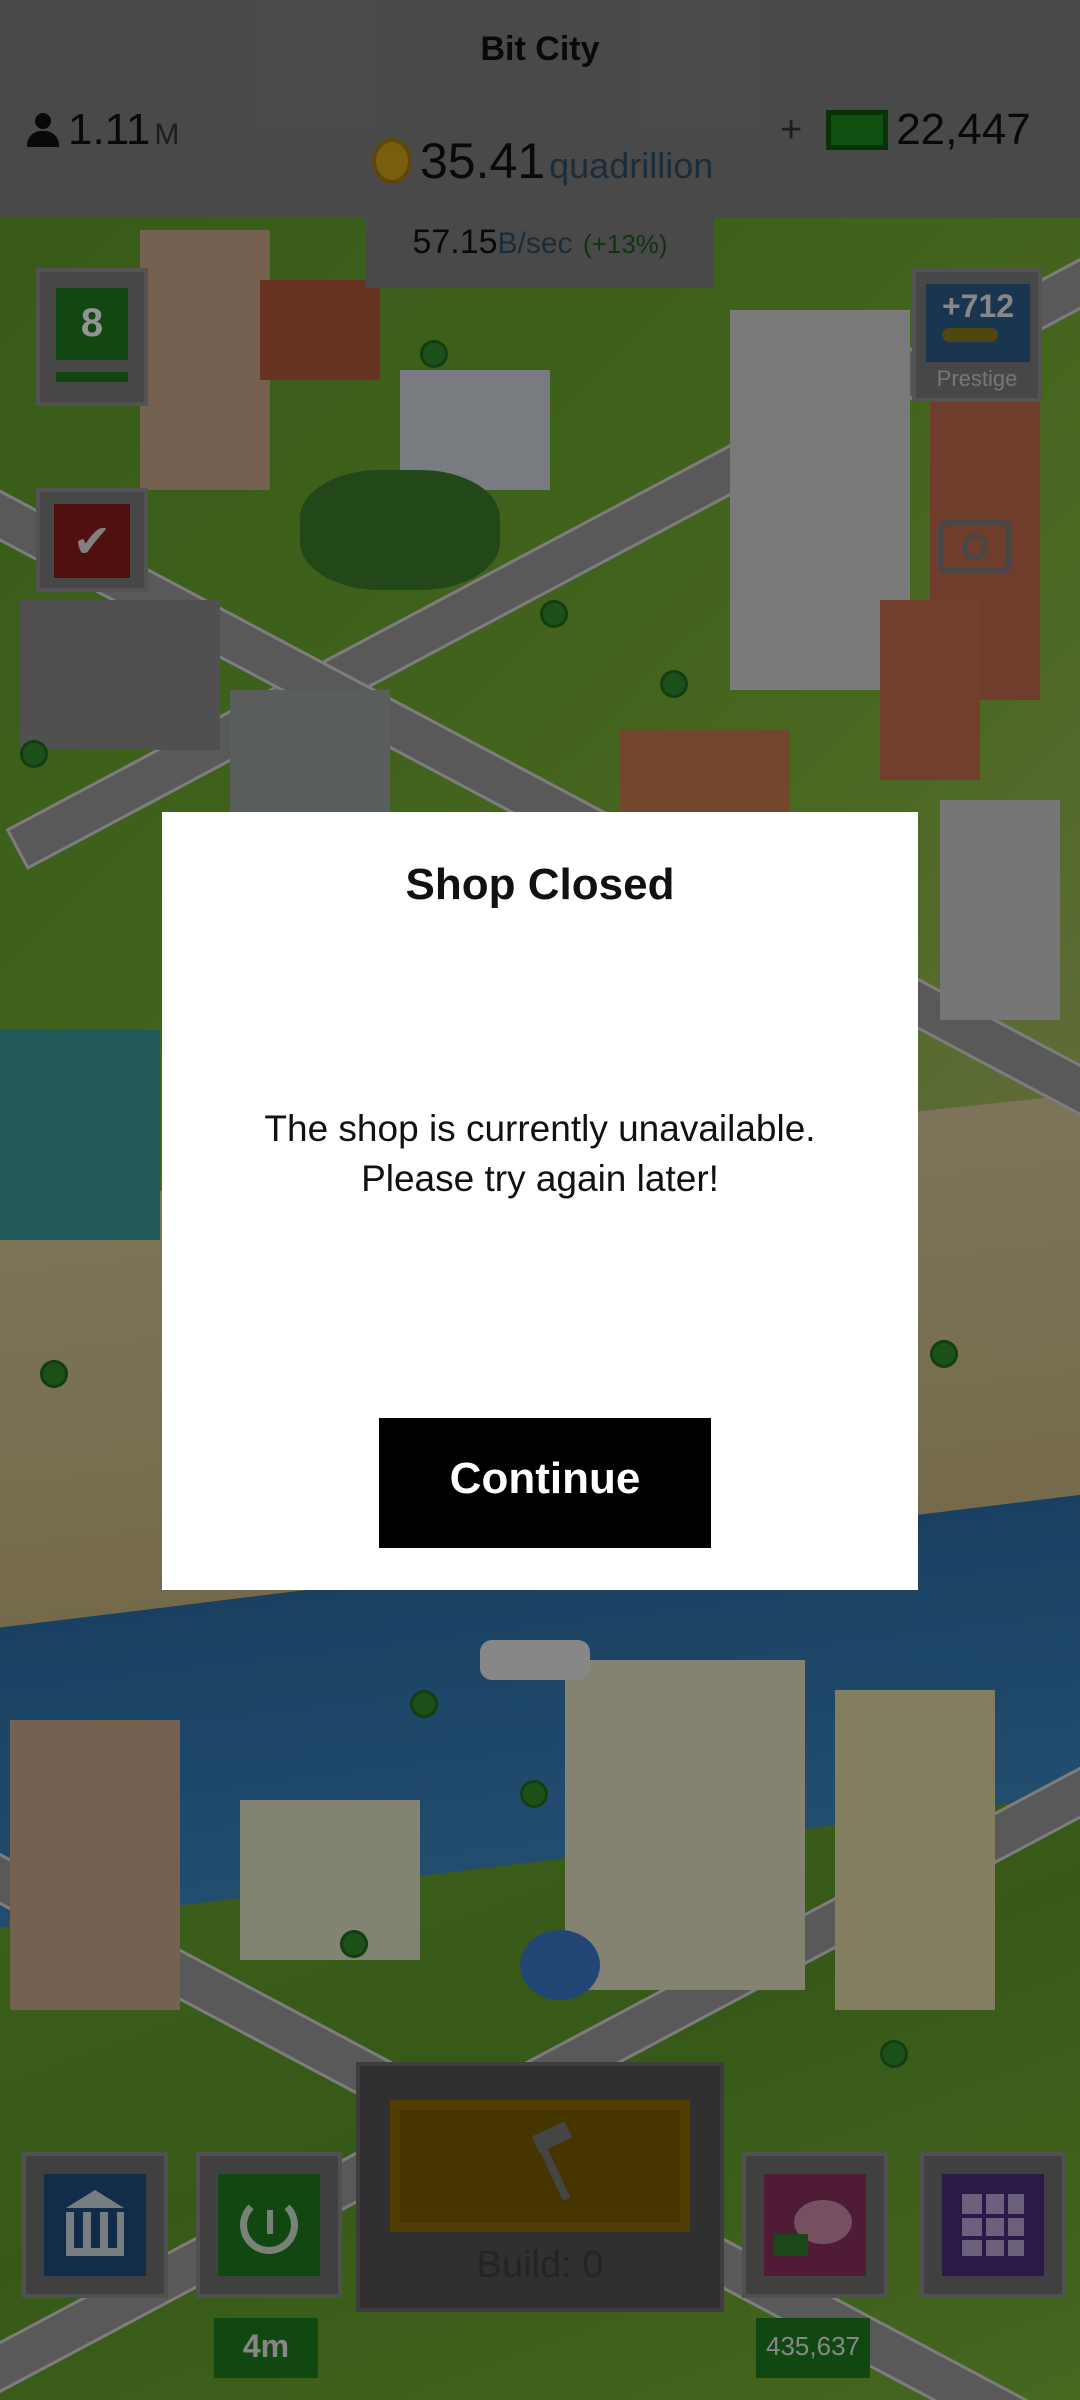 The image size is (1080, 2400). What do you see at coordinates (540, 884) in the screenshot?
I see `dialog-title: Shop Closed` at bounding box center [540, 884].